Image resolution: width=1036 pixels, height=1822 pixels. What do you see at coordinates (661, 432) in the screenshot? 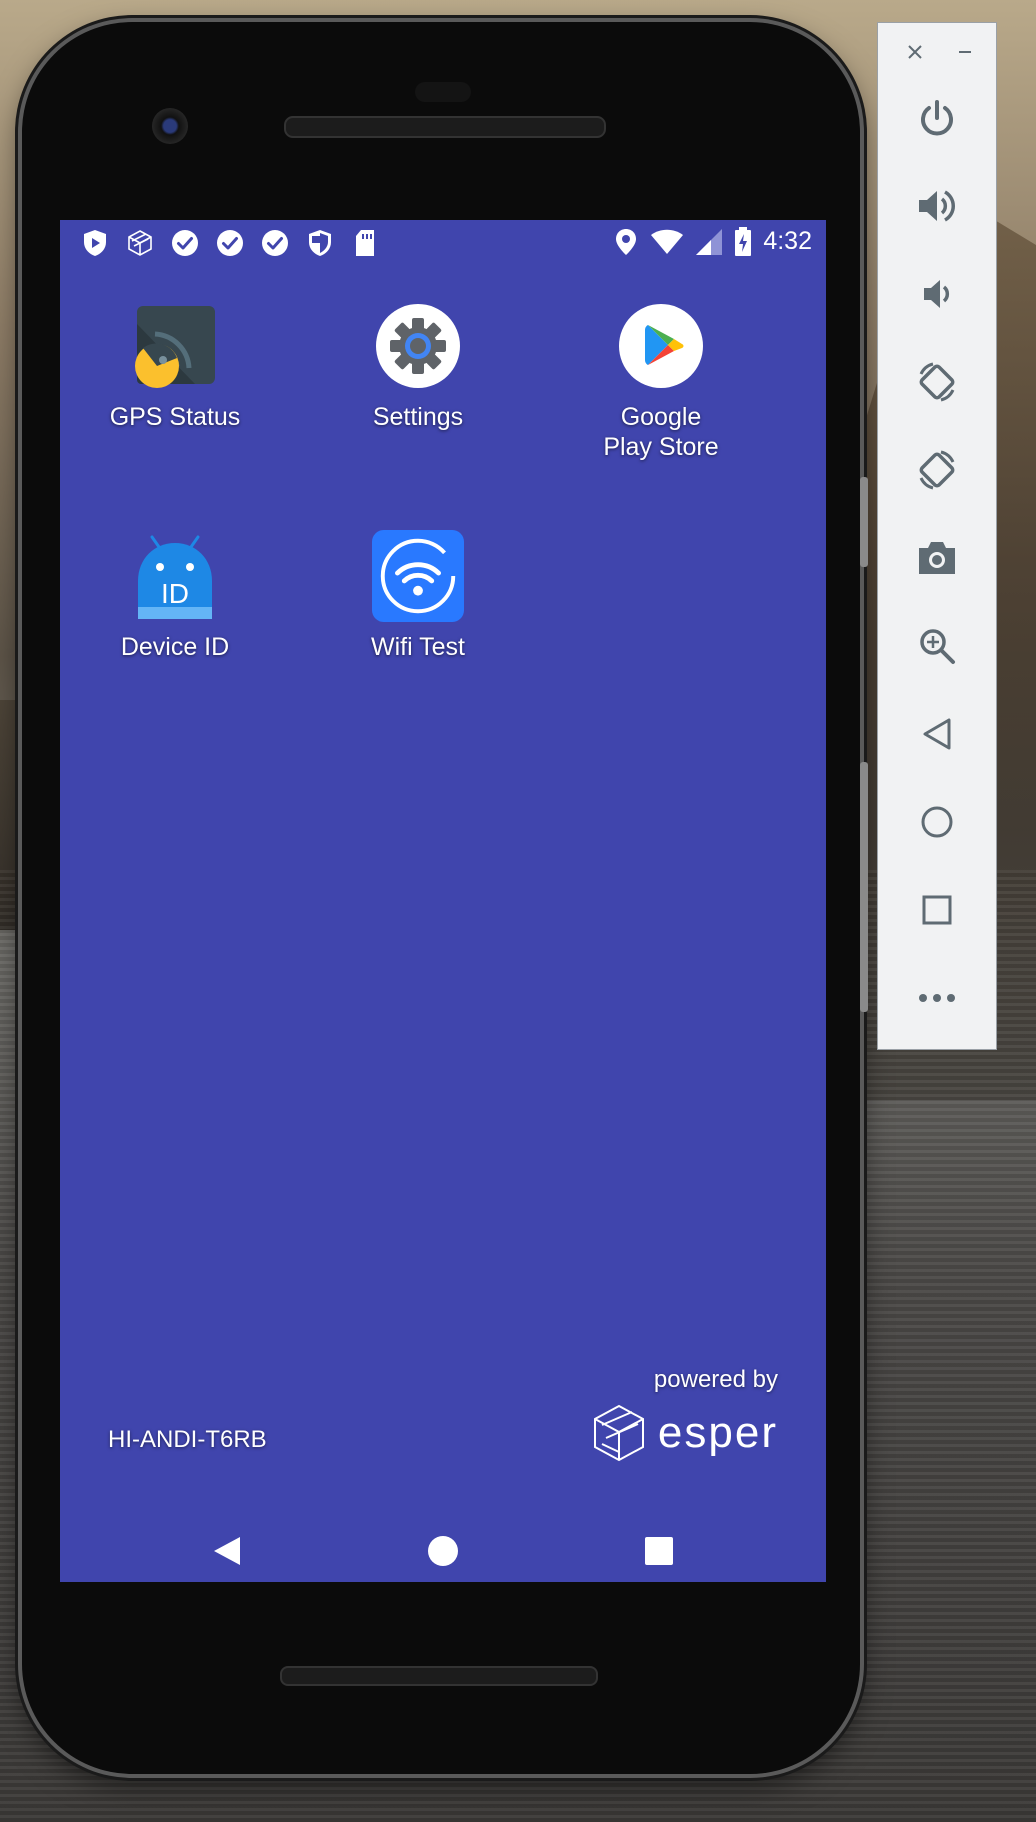
I see `app-label: Google Play Store` at bounding box center [661, 432].